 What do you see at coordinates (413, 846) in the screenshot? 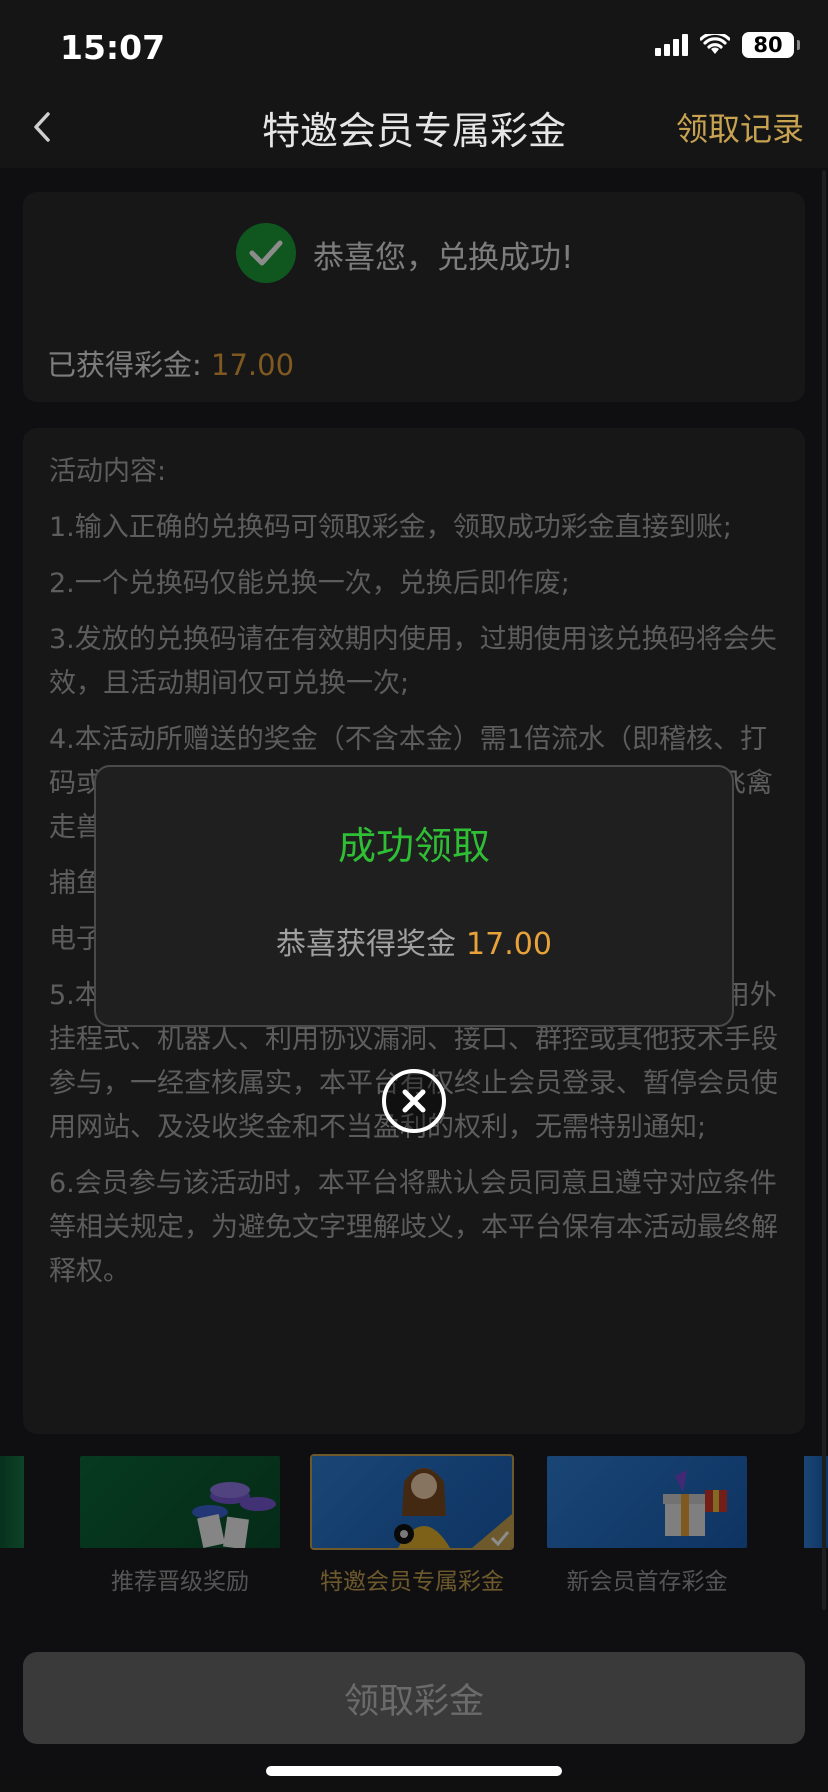
I see `dialog-title: 成功领取` at bounding box center [413, 846].